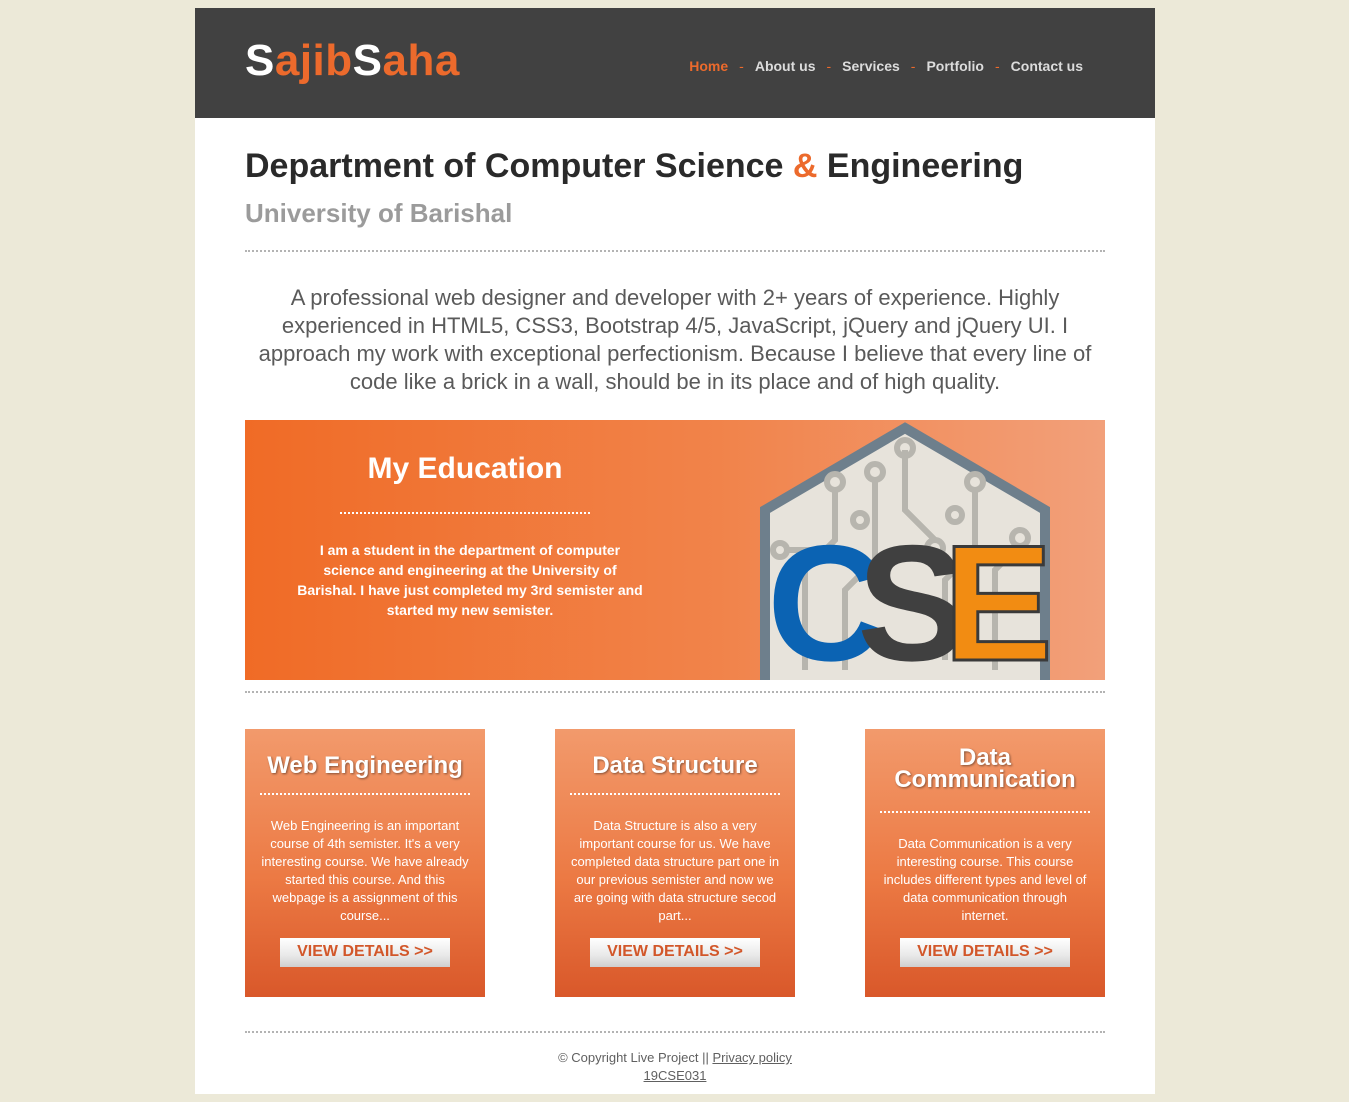 Image resolution: width=1349 pixels, height=1102 pixels. I want to click on page-subtitle: University of Barishal, so click(379, 213).